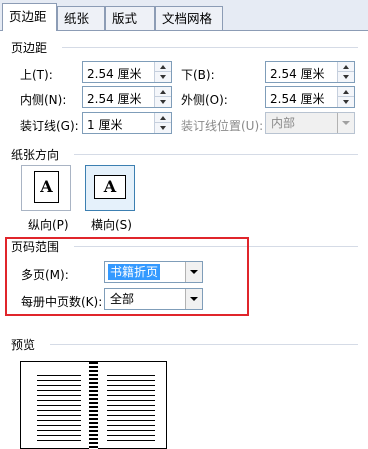 The image size is (368, 449). What do you see at coordinates (204, 344) in the screenshot?
I see `preview-divider` at bounding box center [204, 344].